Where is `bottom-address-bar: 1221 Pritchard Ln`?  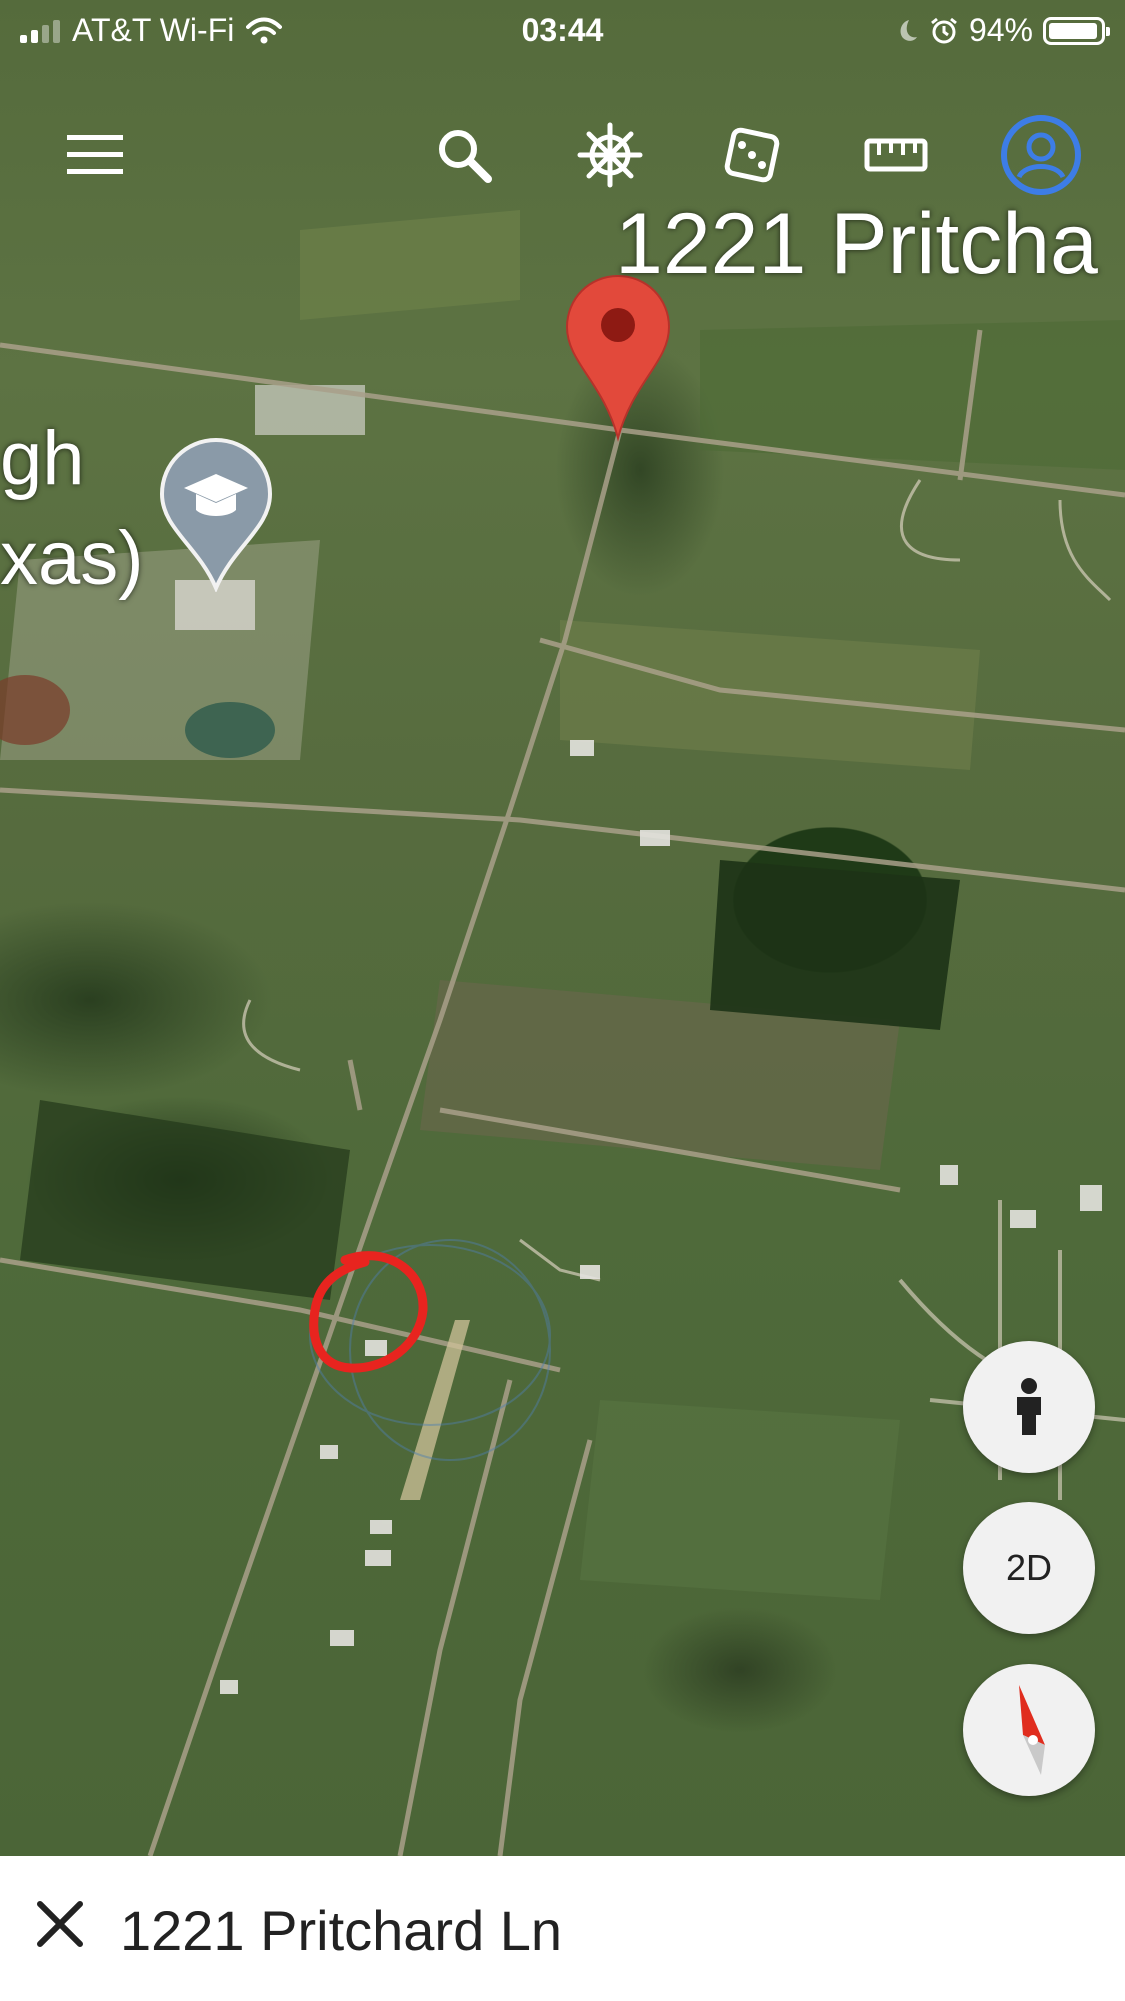
bottom-address-bar: 1221 Pritchard Ln is located at coordinates (562, 1928).